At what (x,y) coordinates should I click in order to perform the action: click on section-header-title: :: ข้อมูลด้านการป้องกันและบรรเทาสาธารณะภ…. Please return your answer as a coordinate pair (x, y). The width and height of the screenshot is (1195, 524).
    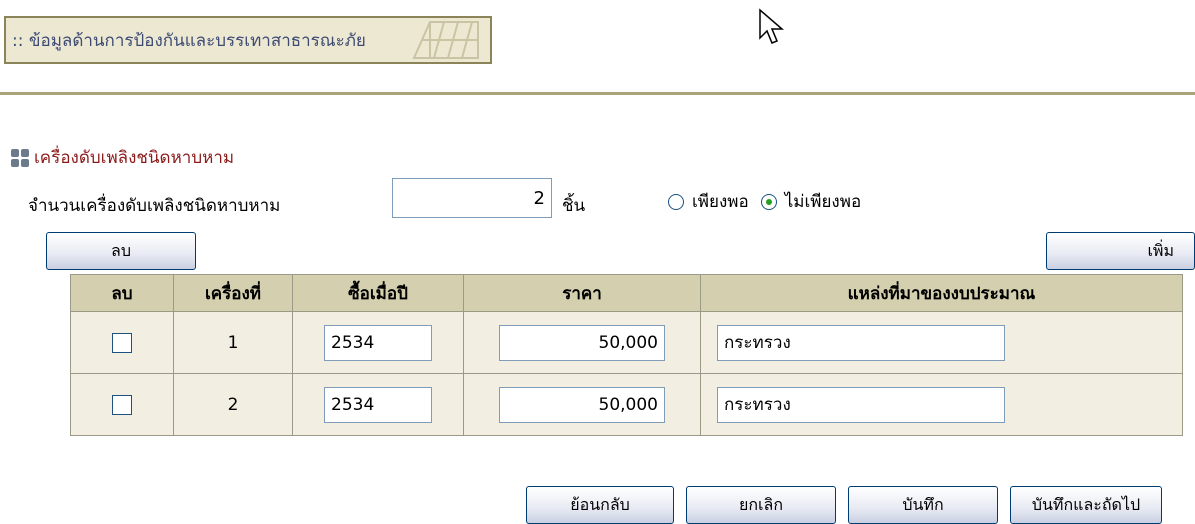
    Looking at the image, I should click on (189, 40).